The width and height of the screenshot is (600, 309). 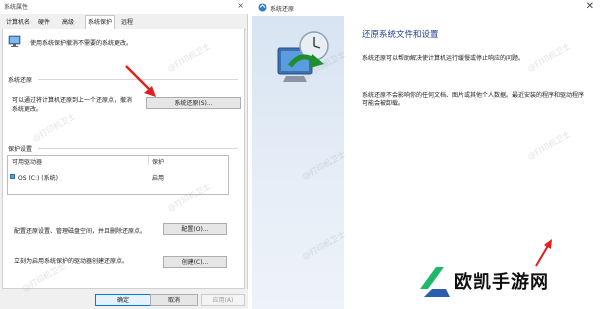 What do you see at coordinates (27, 109) in the screenshot?
I see `restore-description-cont: 系统更改。` at bounding box center [27, 109].